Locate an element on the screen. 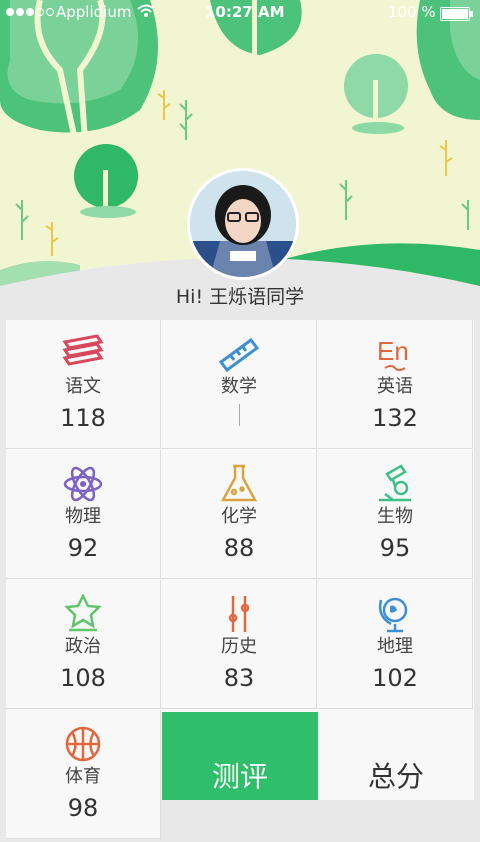 This screenshot has width=480, height=842. battery-icon is located at coordinates (456, 14).